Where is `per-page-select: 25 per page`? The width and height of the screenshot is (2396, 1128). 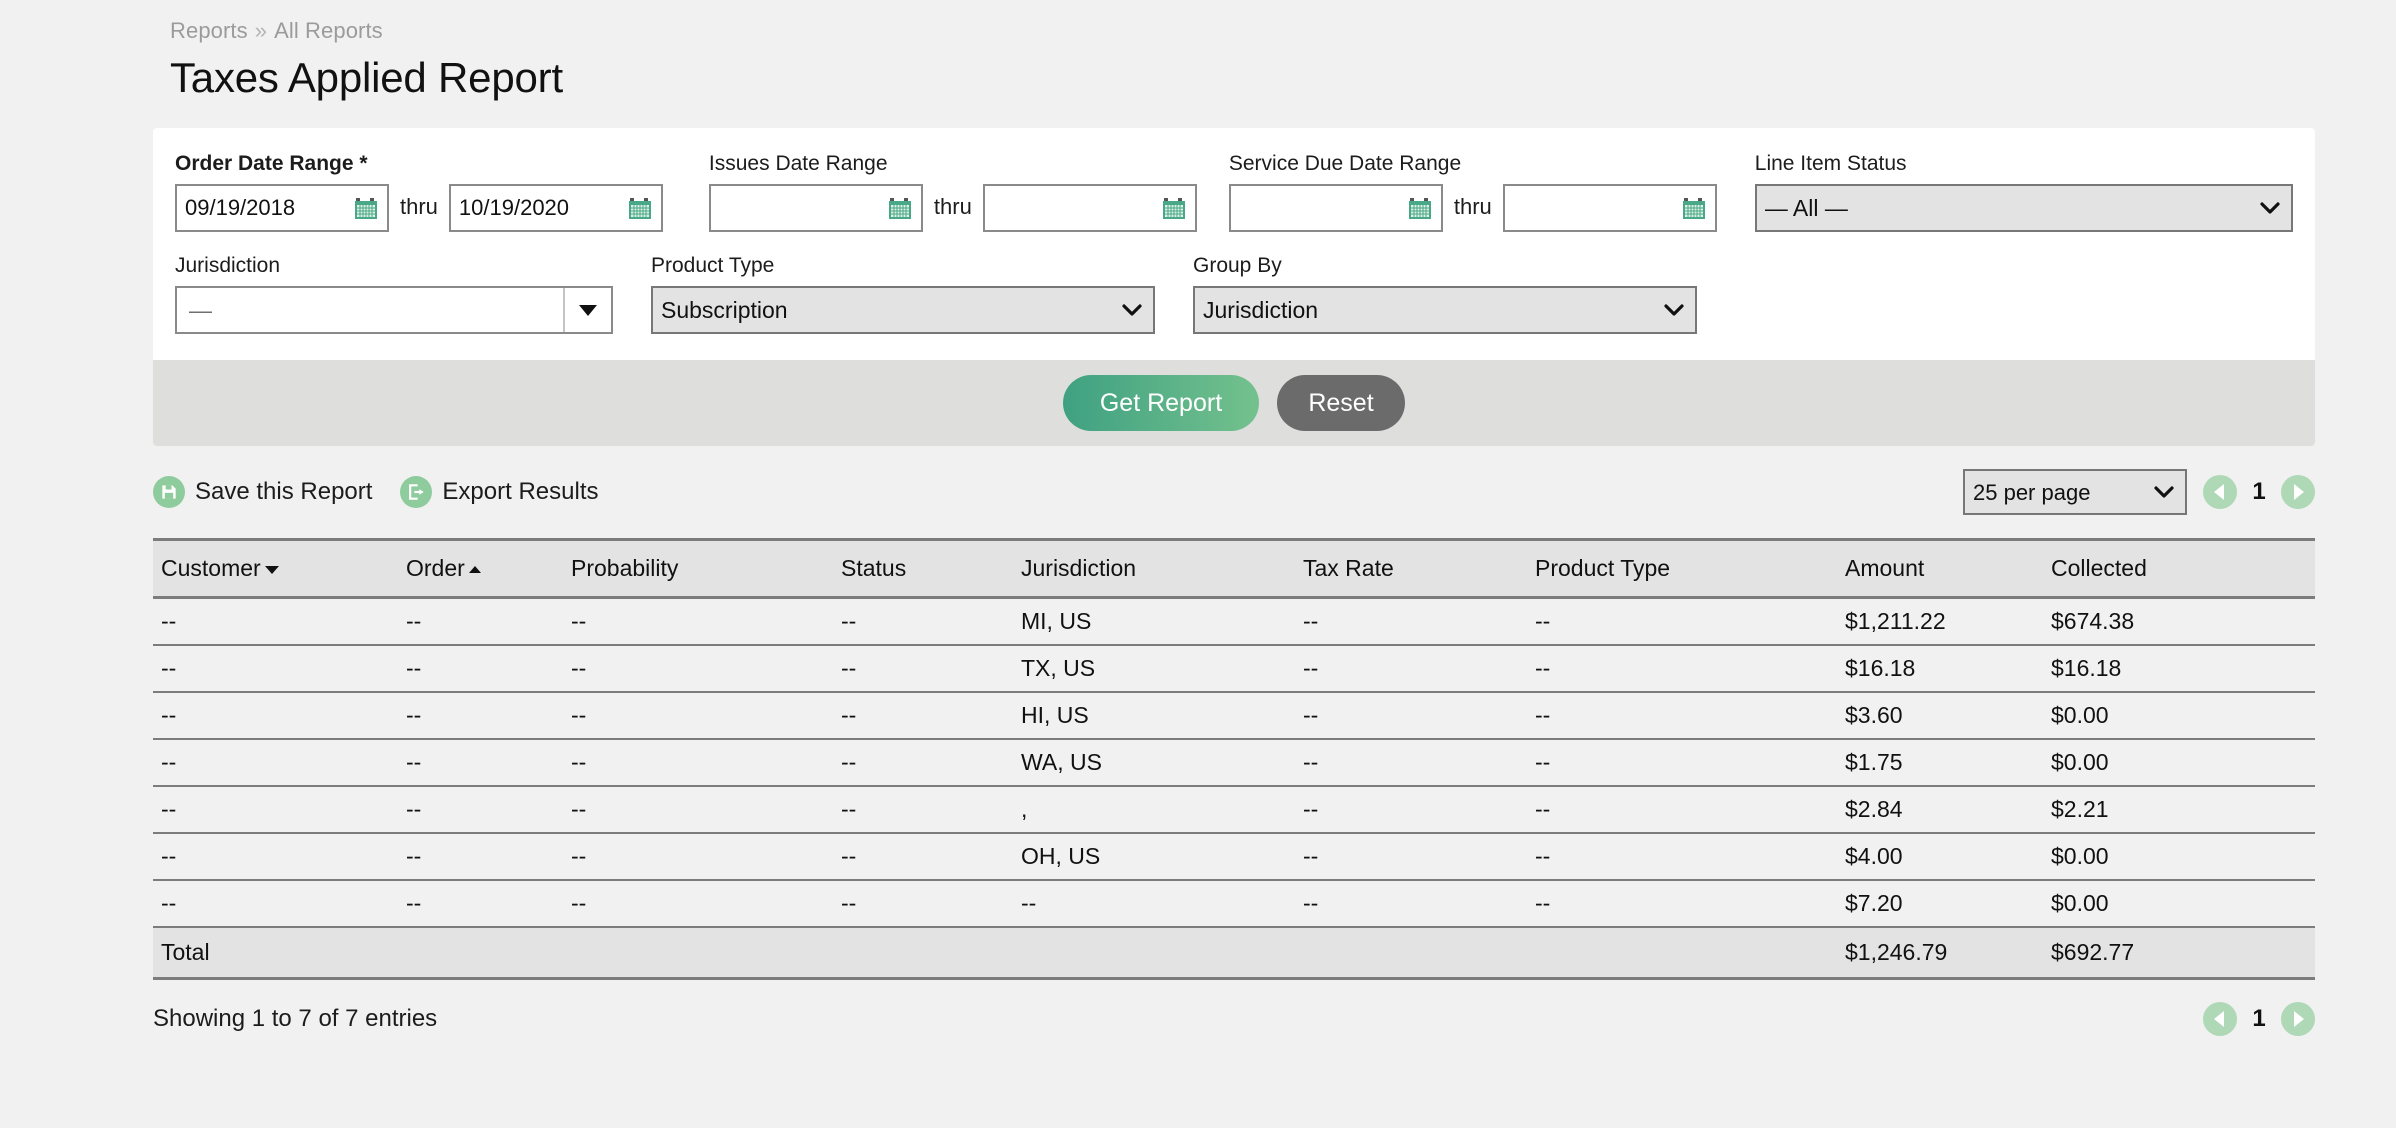 per-page-select: 25 per page is located at coordinates (2075, 492).